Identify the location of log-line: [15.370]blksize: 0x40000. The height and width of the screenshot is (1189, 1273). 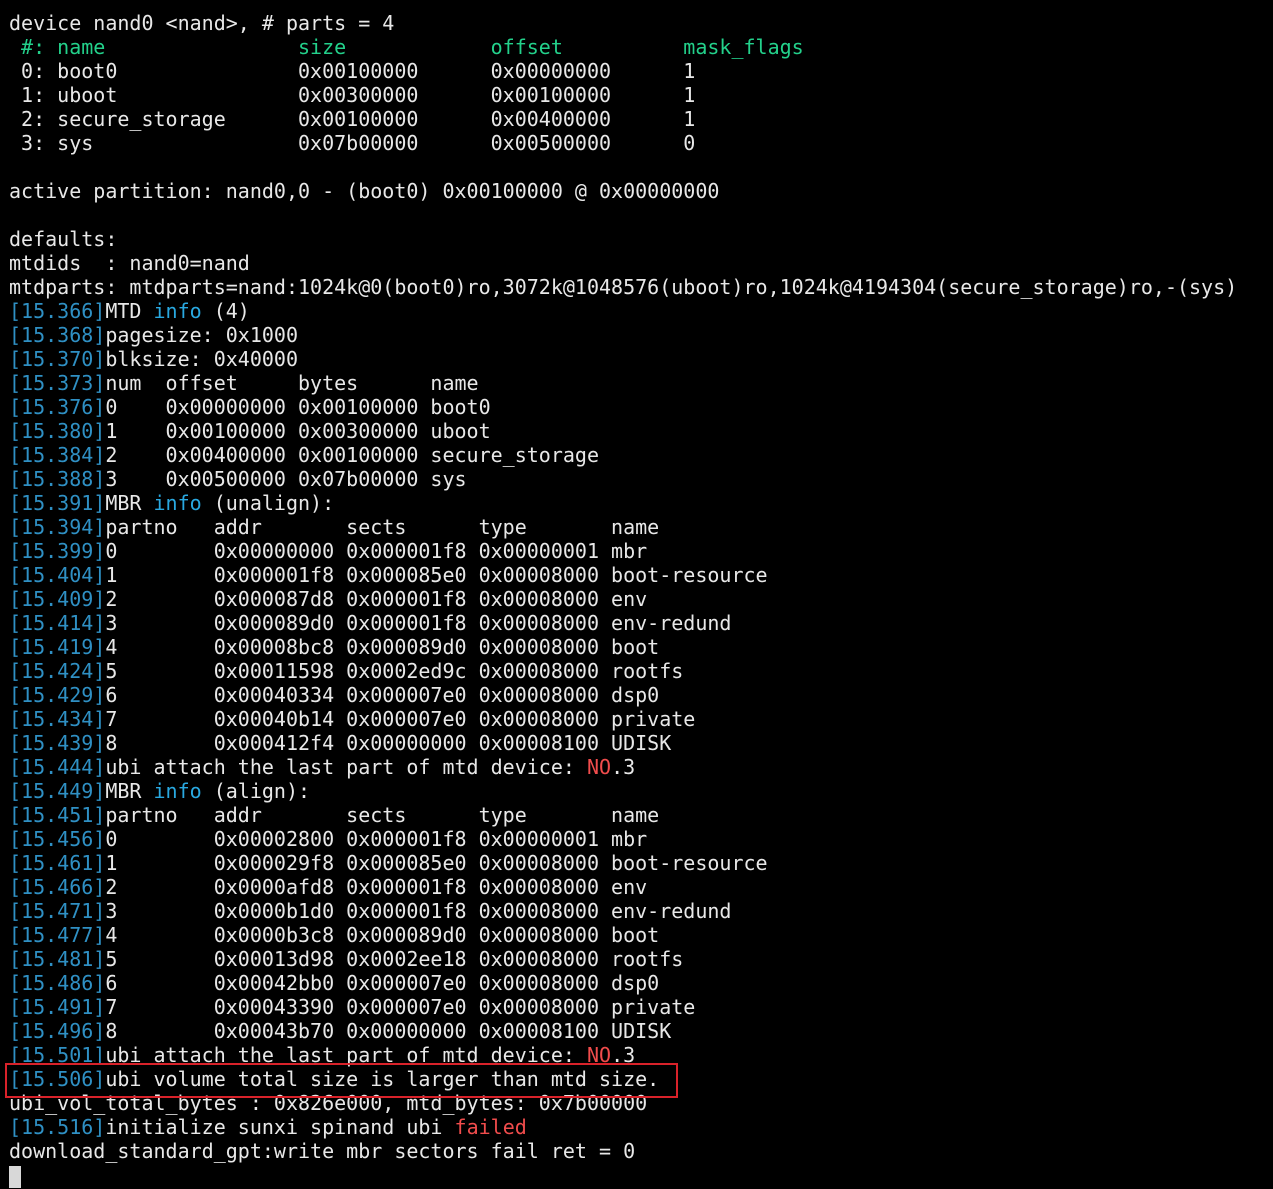
(641, 359).